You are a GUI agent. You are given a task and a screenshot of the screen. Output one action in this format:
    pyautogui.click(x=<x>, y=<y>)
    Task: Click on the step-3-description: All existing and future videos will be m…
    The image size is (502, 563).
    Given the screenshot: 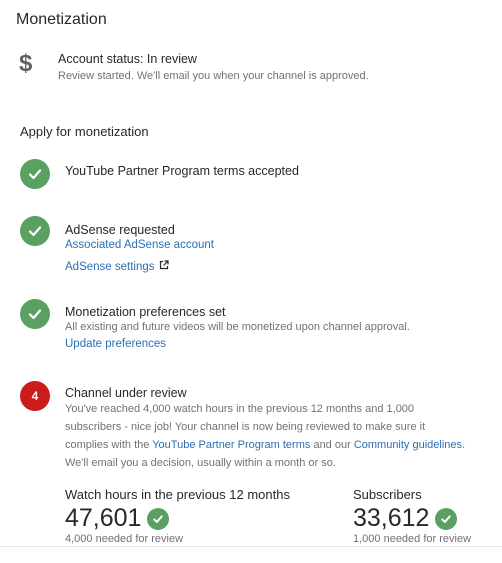 What is the action you would take?
    pyautogui.click(x=237, y=327)
    